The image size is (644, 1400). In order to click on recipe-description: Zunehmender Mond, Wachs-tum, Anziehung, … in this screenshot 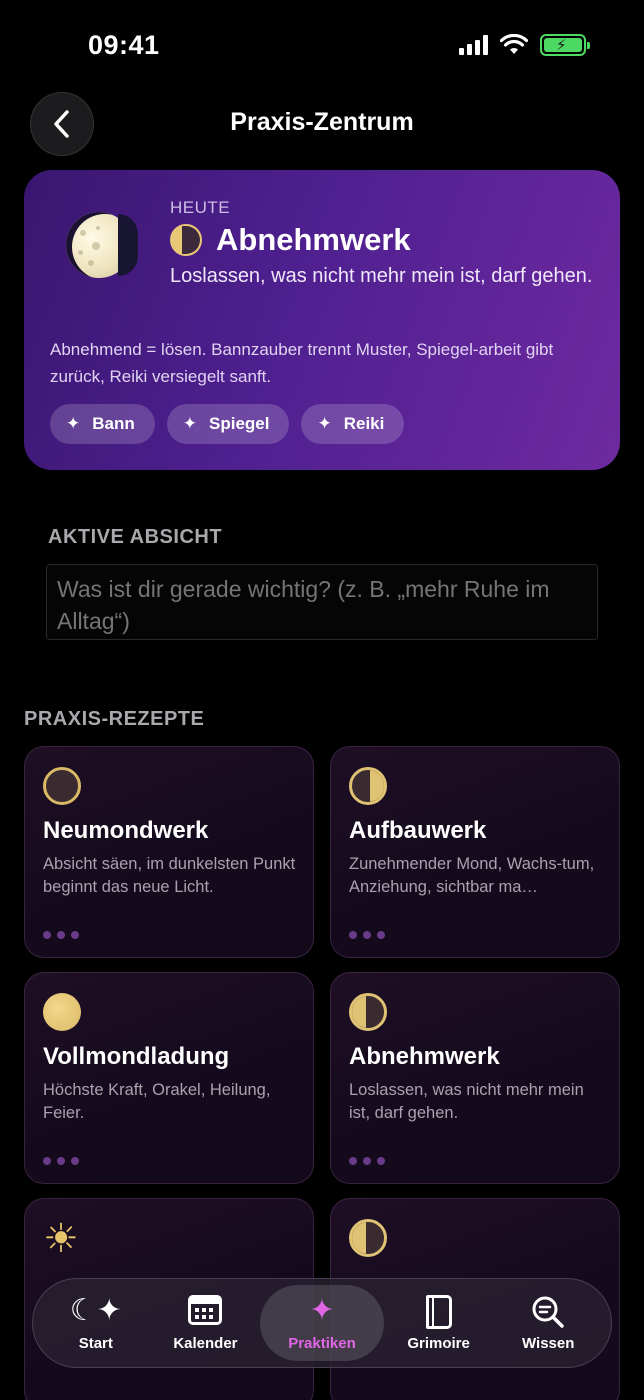, I will do `click(472, 875)`.